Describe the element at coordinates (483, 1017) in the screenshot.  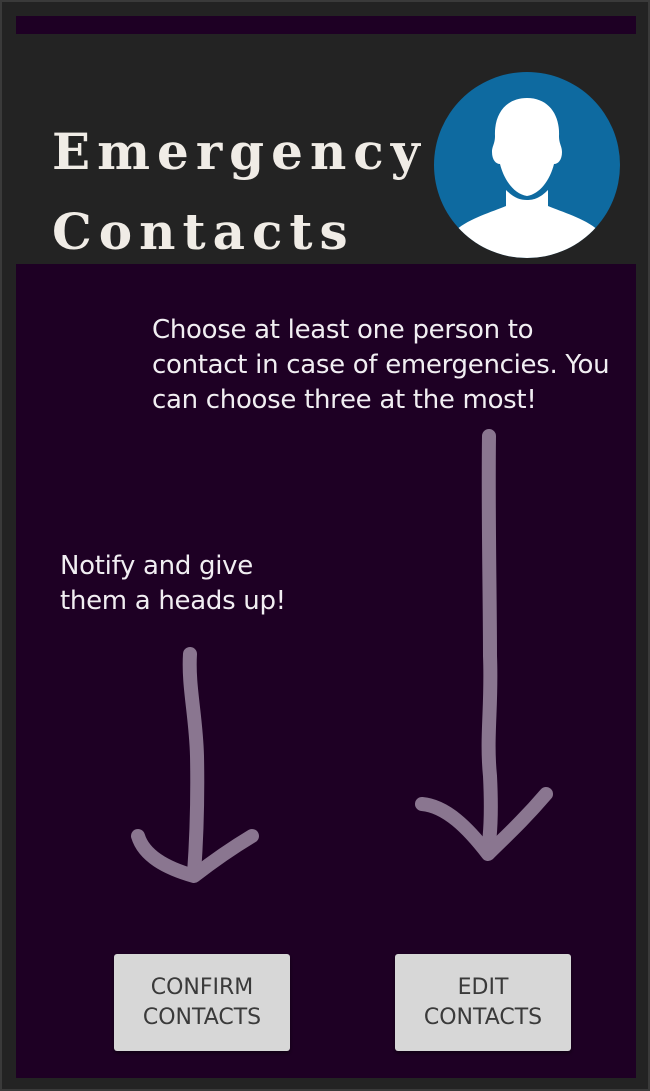
I see `edit-button-label-line2: CONTACTS` at that location.